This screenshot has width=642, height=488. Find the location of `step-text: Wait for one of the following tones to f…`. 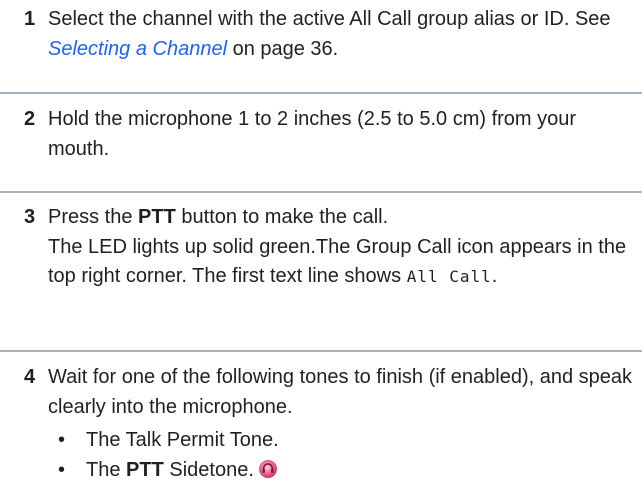

step-text: Wait for one of the following tones to f… is located at coordinates (340, 392).